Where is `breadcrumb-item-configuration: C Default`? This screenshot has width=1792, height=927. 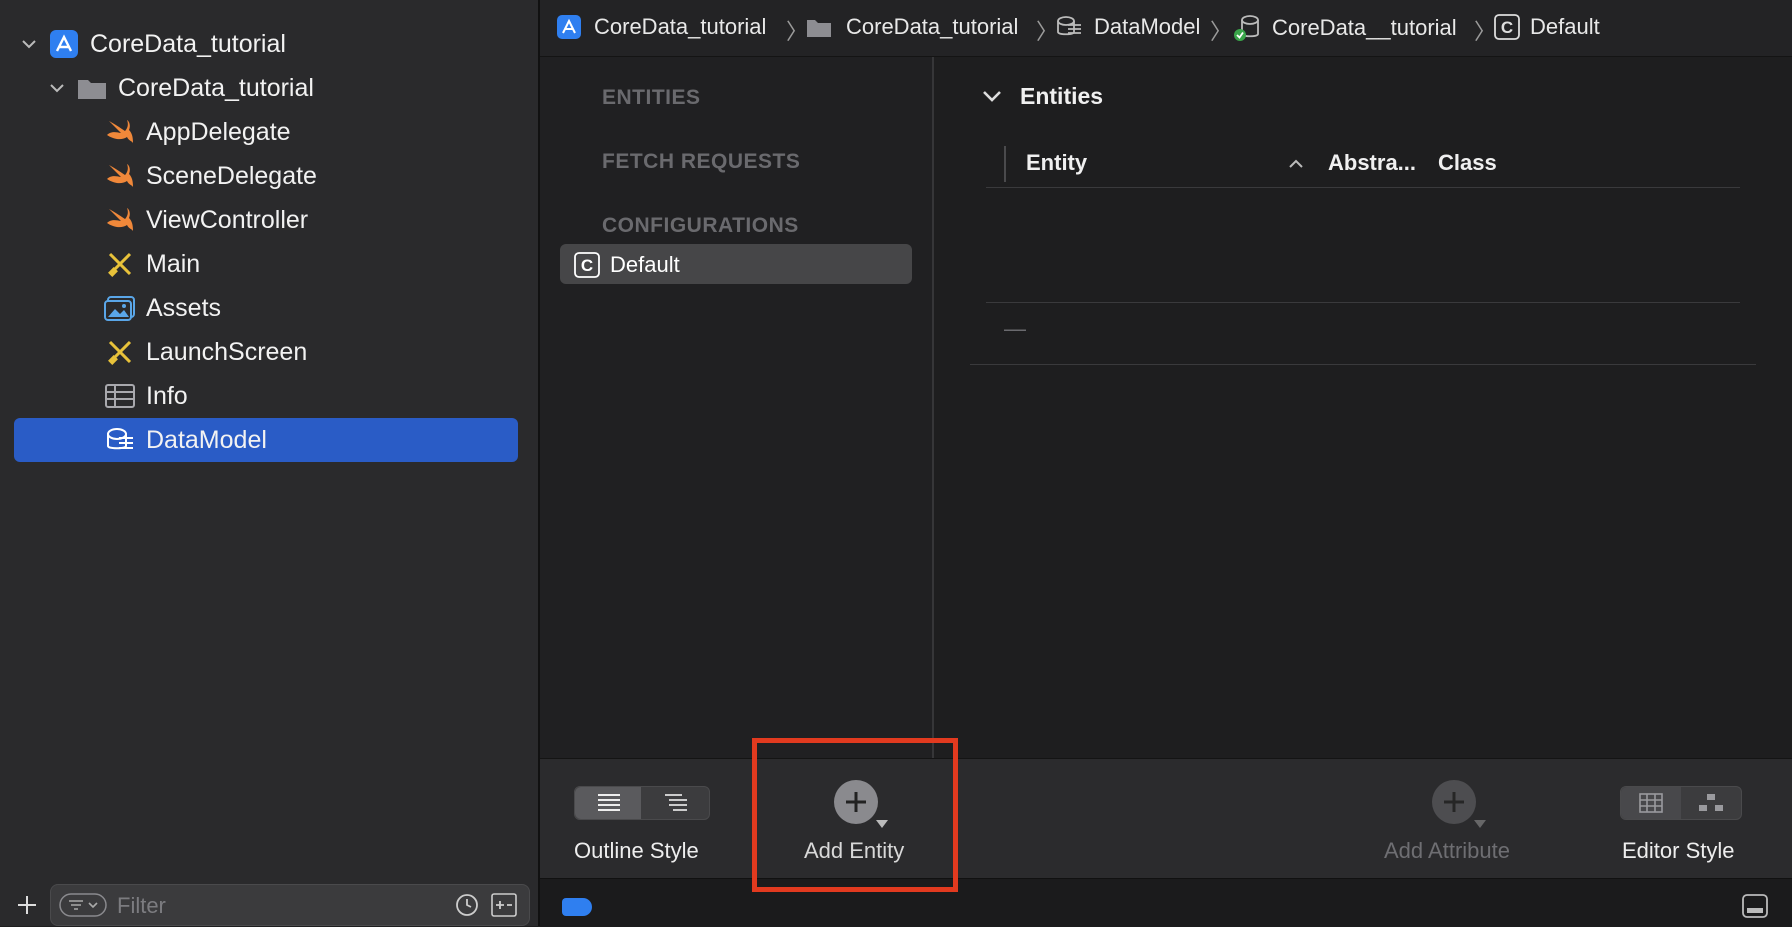 breadcrumb-item-configuration: C Default is located at coordinates (1547, 27).